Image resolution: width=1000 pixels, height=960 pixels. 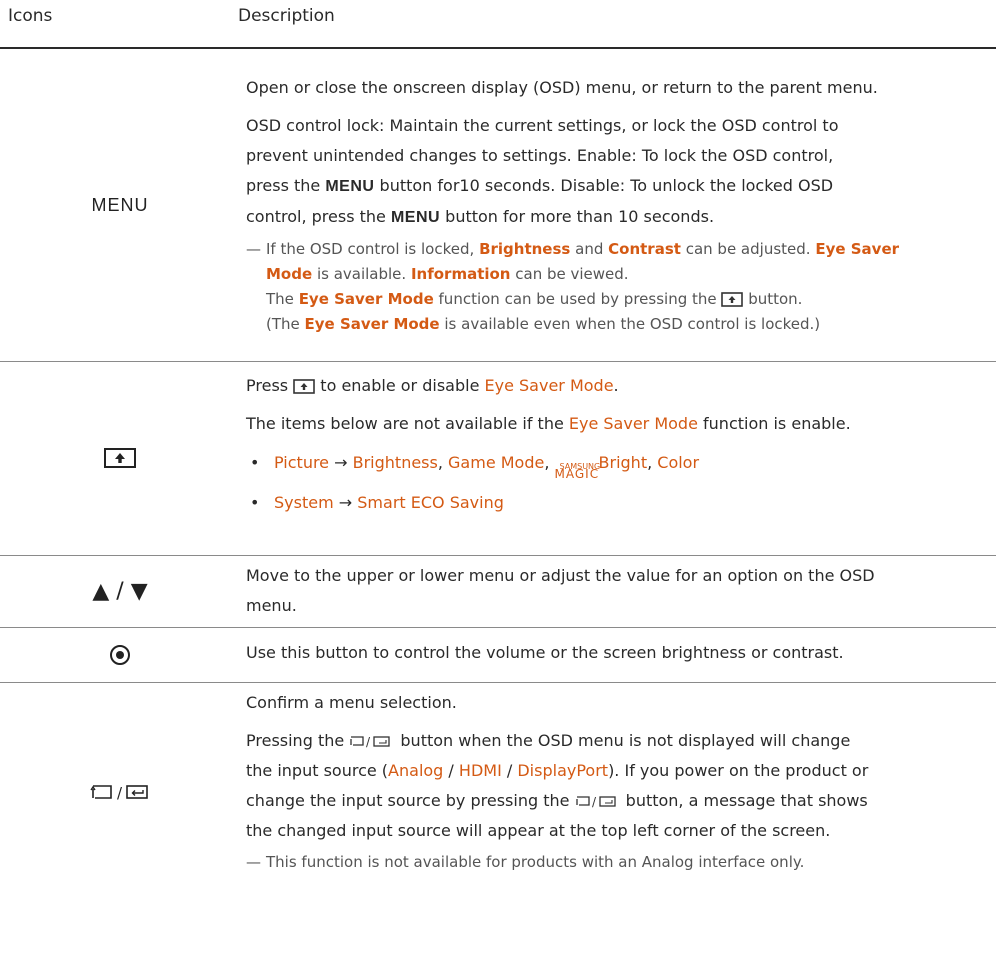 I want to click on up-down-arrow-icon: ▲ / ▼, so click(x=120, y=591).